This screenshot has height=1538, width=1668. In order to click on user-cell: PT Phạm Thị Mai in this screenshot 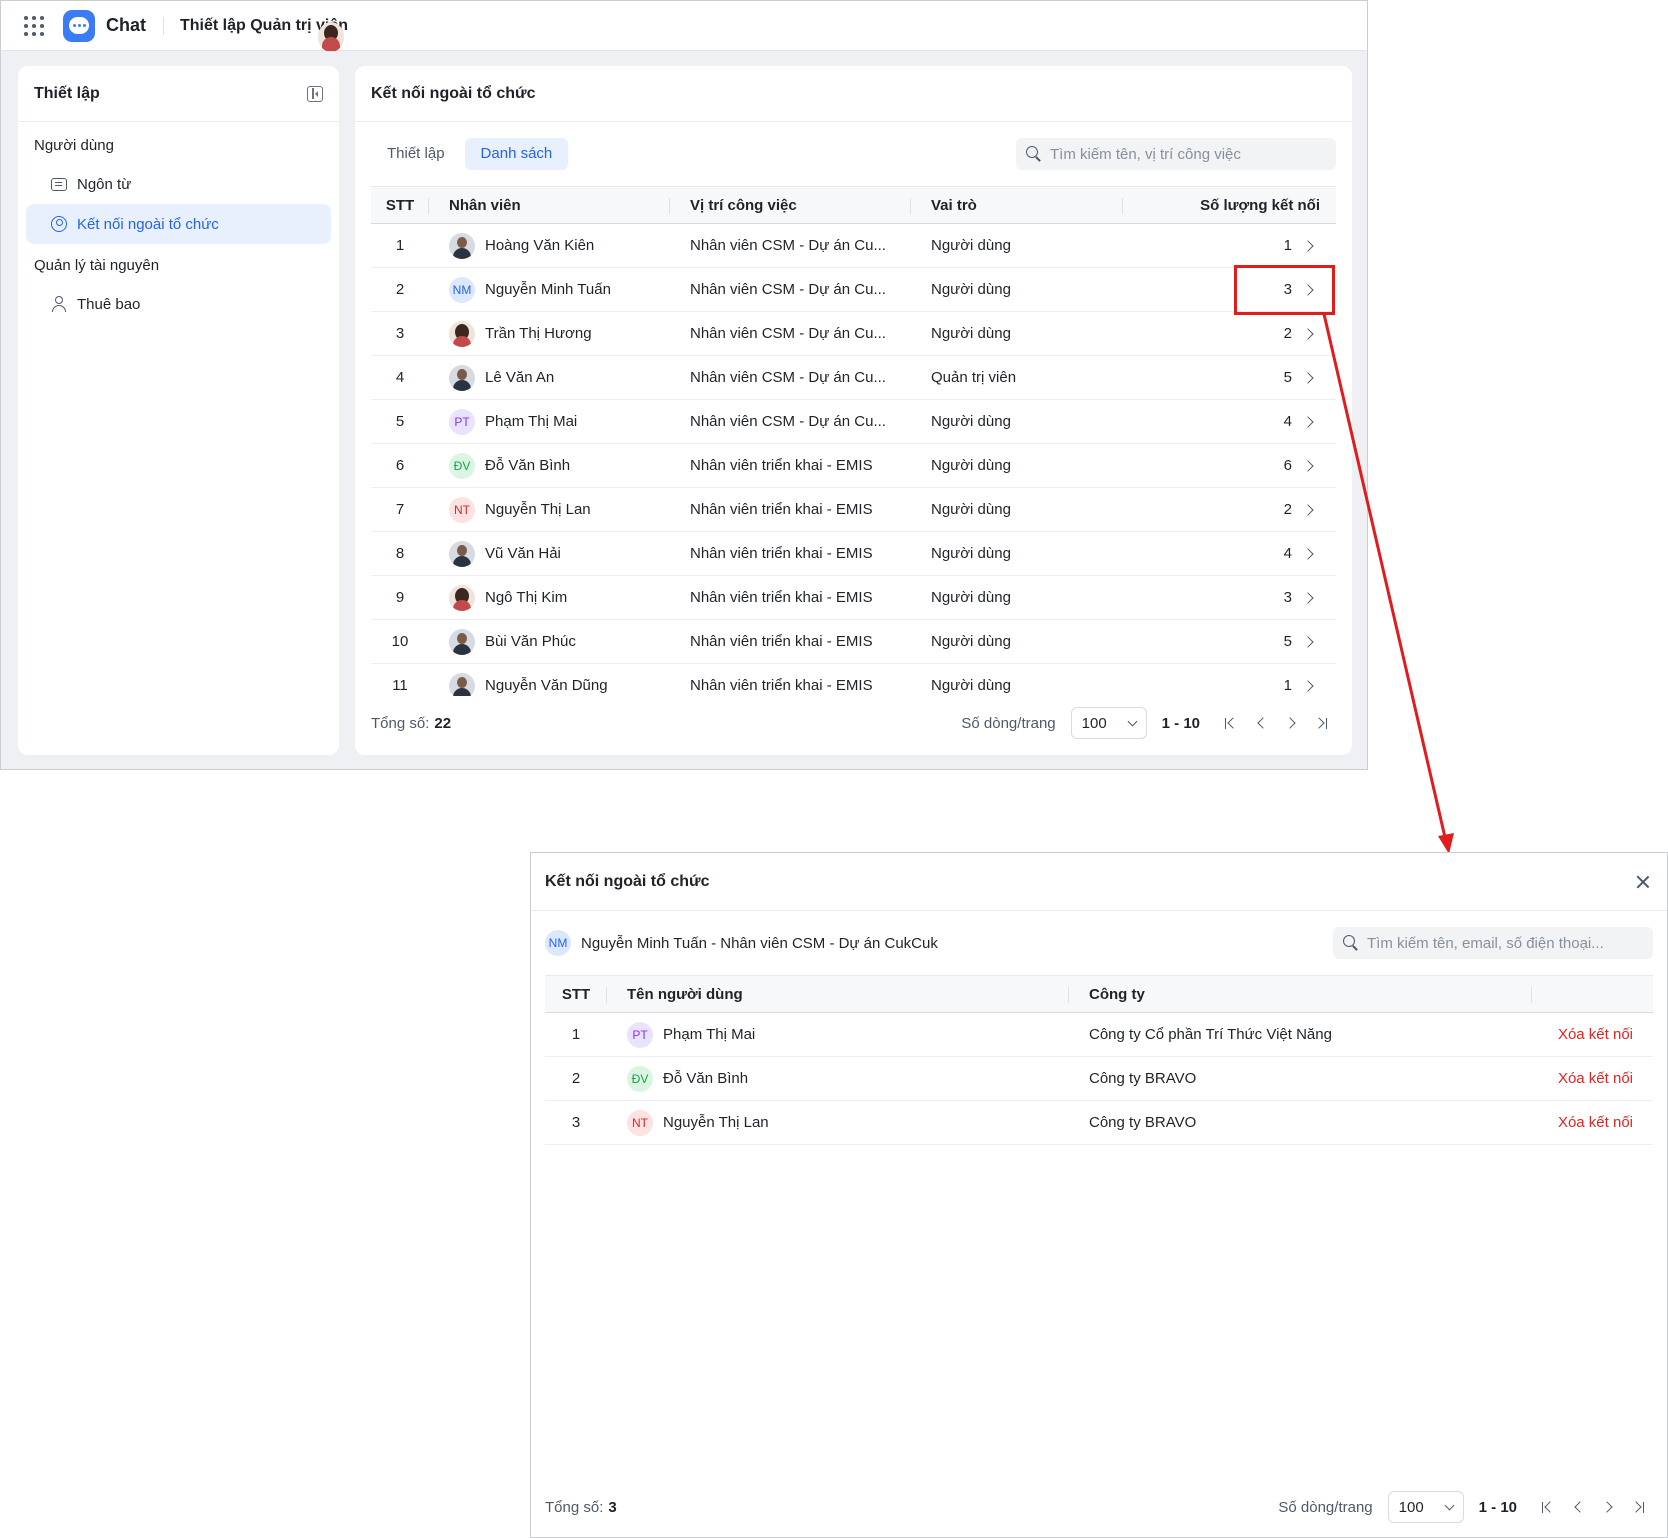, I will do `click(838, 1034)`.